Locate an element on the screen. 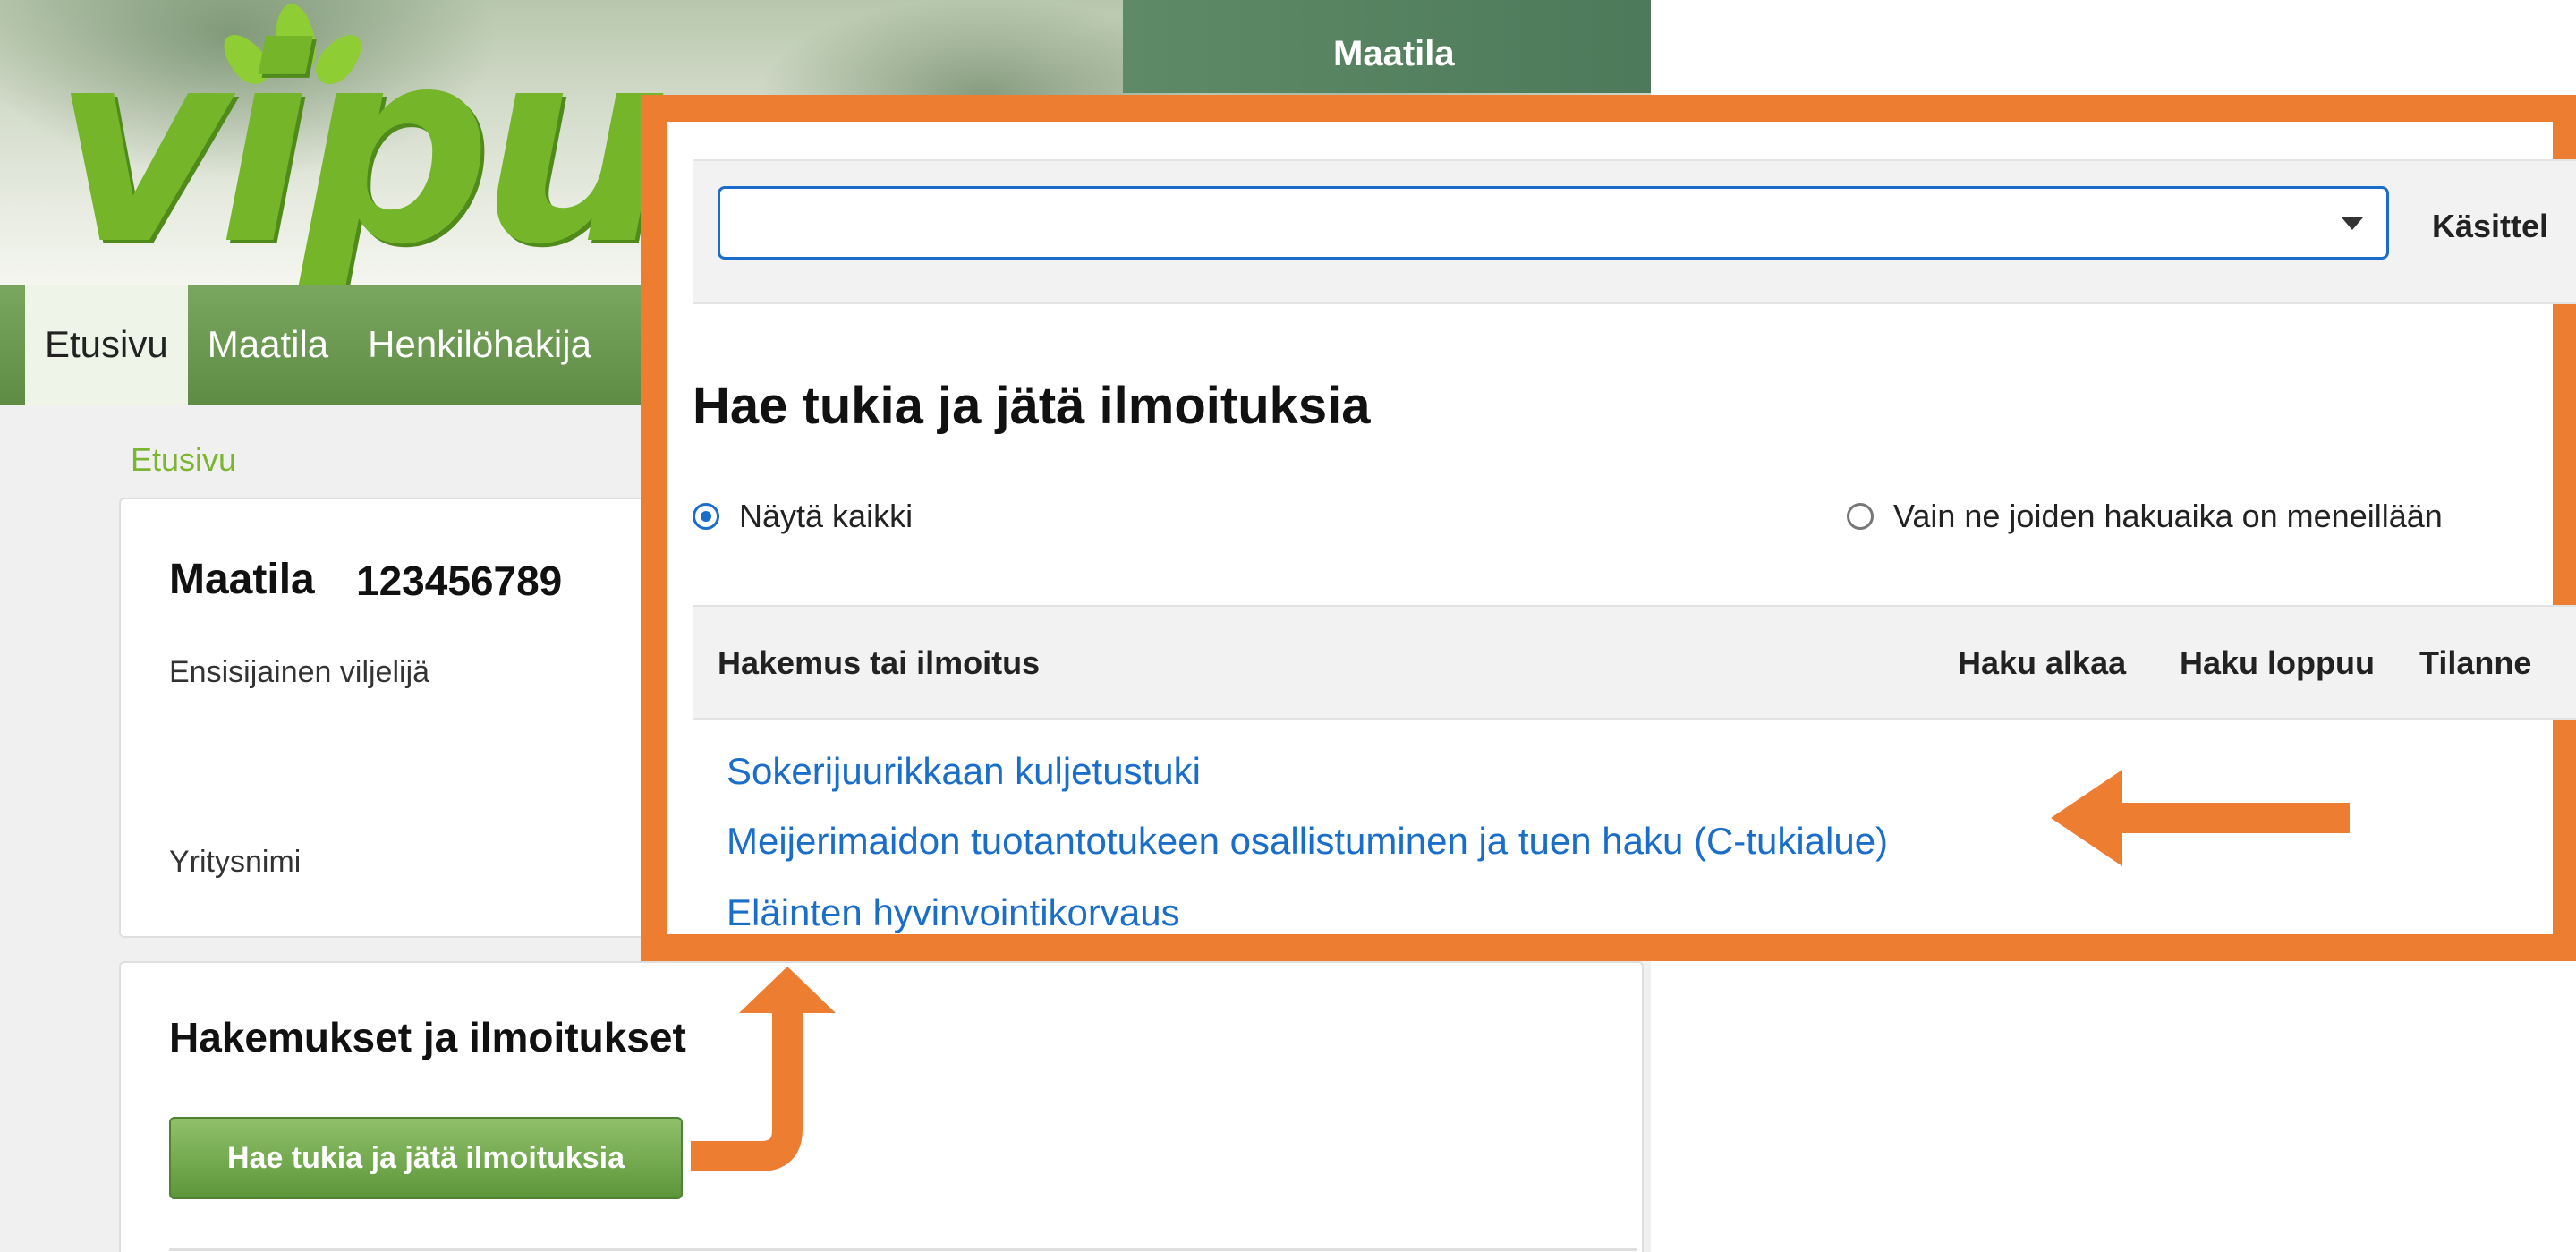 The image size is (2576, 1252). radio-show-all is located at coordinates (706, 516).